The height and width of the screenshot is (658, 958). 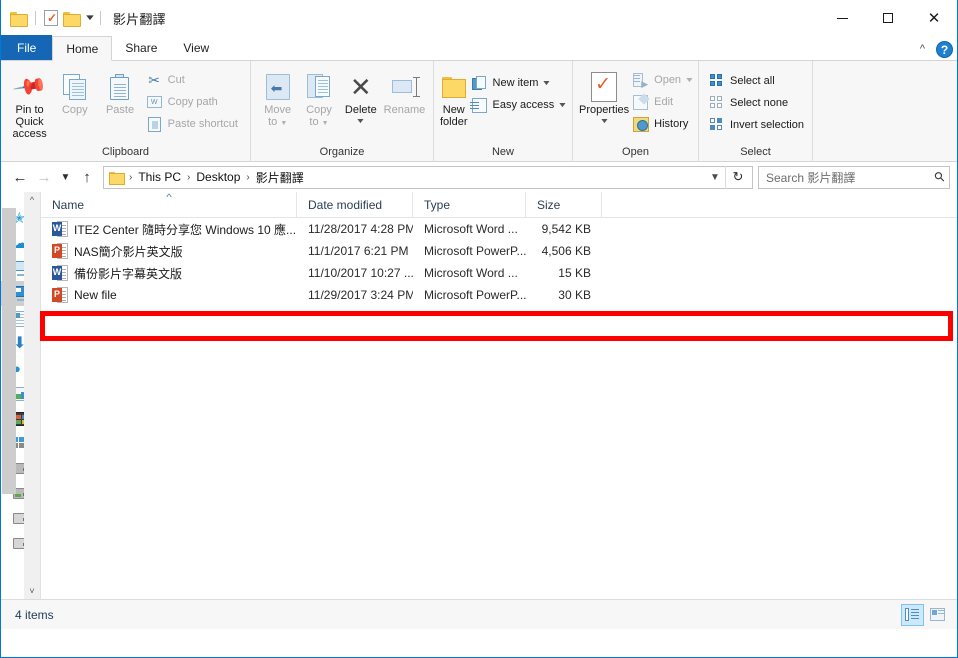 I want to click on column-label-date: Date modified, so click(x=345, y=204).